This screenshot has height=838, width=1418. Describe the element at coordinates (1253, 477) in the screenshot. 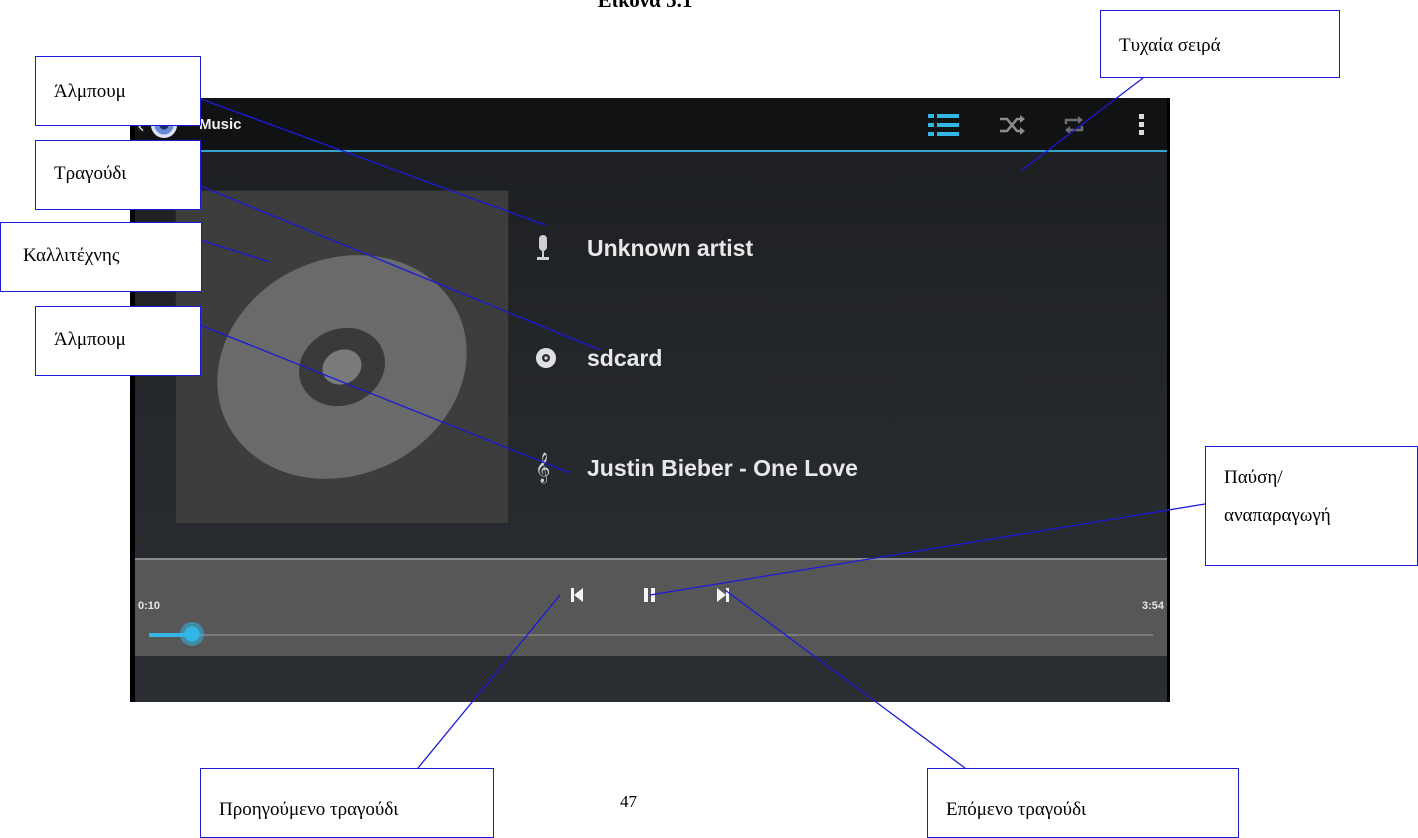

I see `callout-pause-play-label-1: Παύση/` at that location.